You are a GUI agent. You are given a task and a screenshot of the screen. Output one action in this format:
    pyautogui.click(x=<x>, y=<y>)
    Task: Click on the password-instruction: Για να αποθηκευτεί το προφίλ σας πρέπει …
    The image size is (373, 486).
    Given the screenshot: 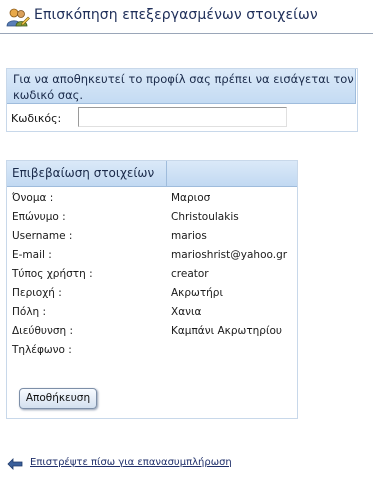 What is the action you would take?
    pyautogui.click(x=181, y=86)
    